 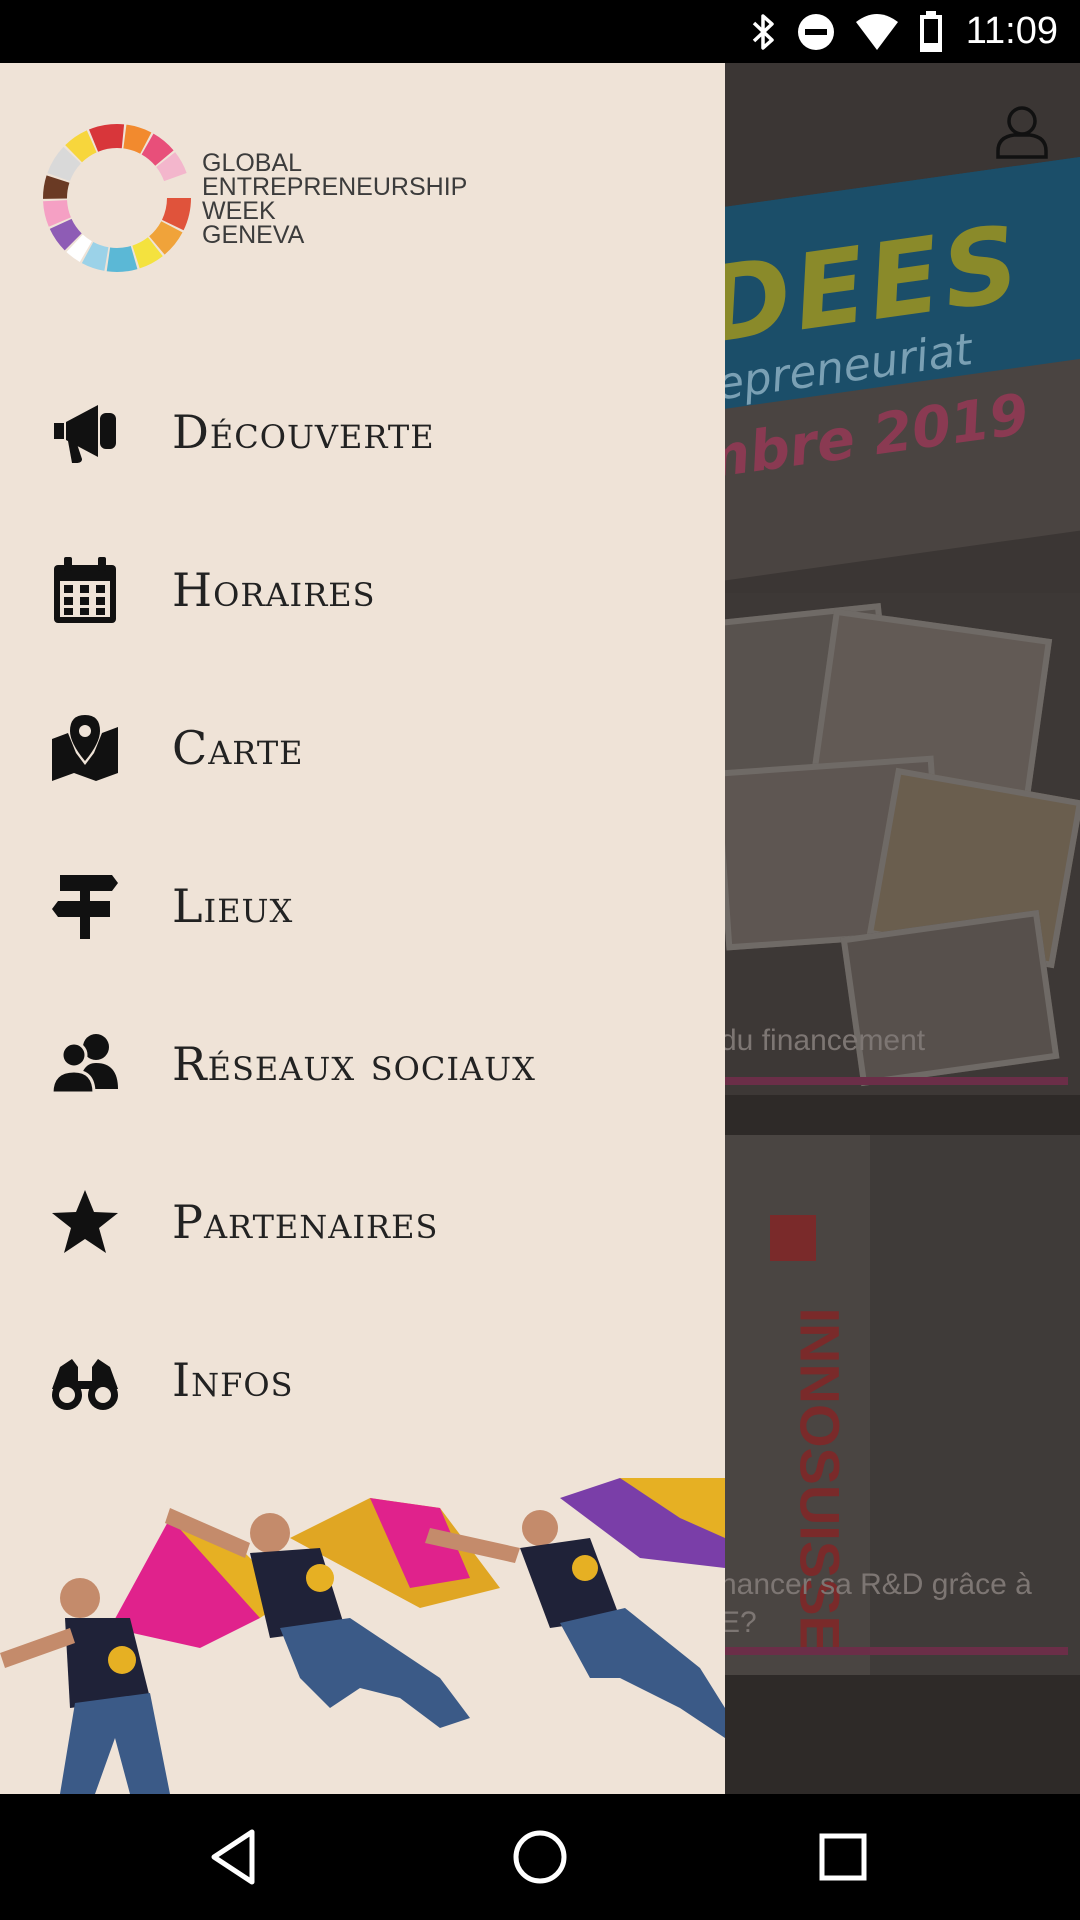 What do you see at coordinates (238, 748) in the screenshot?
I see `menu-label: Carte` at bounding box center [238, 748].